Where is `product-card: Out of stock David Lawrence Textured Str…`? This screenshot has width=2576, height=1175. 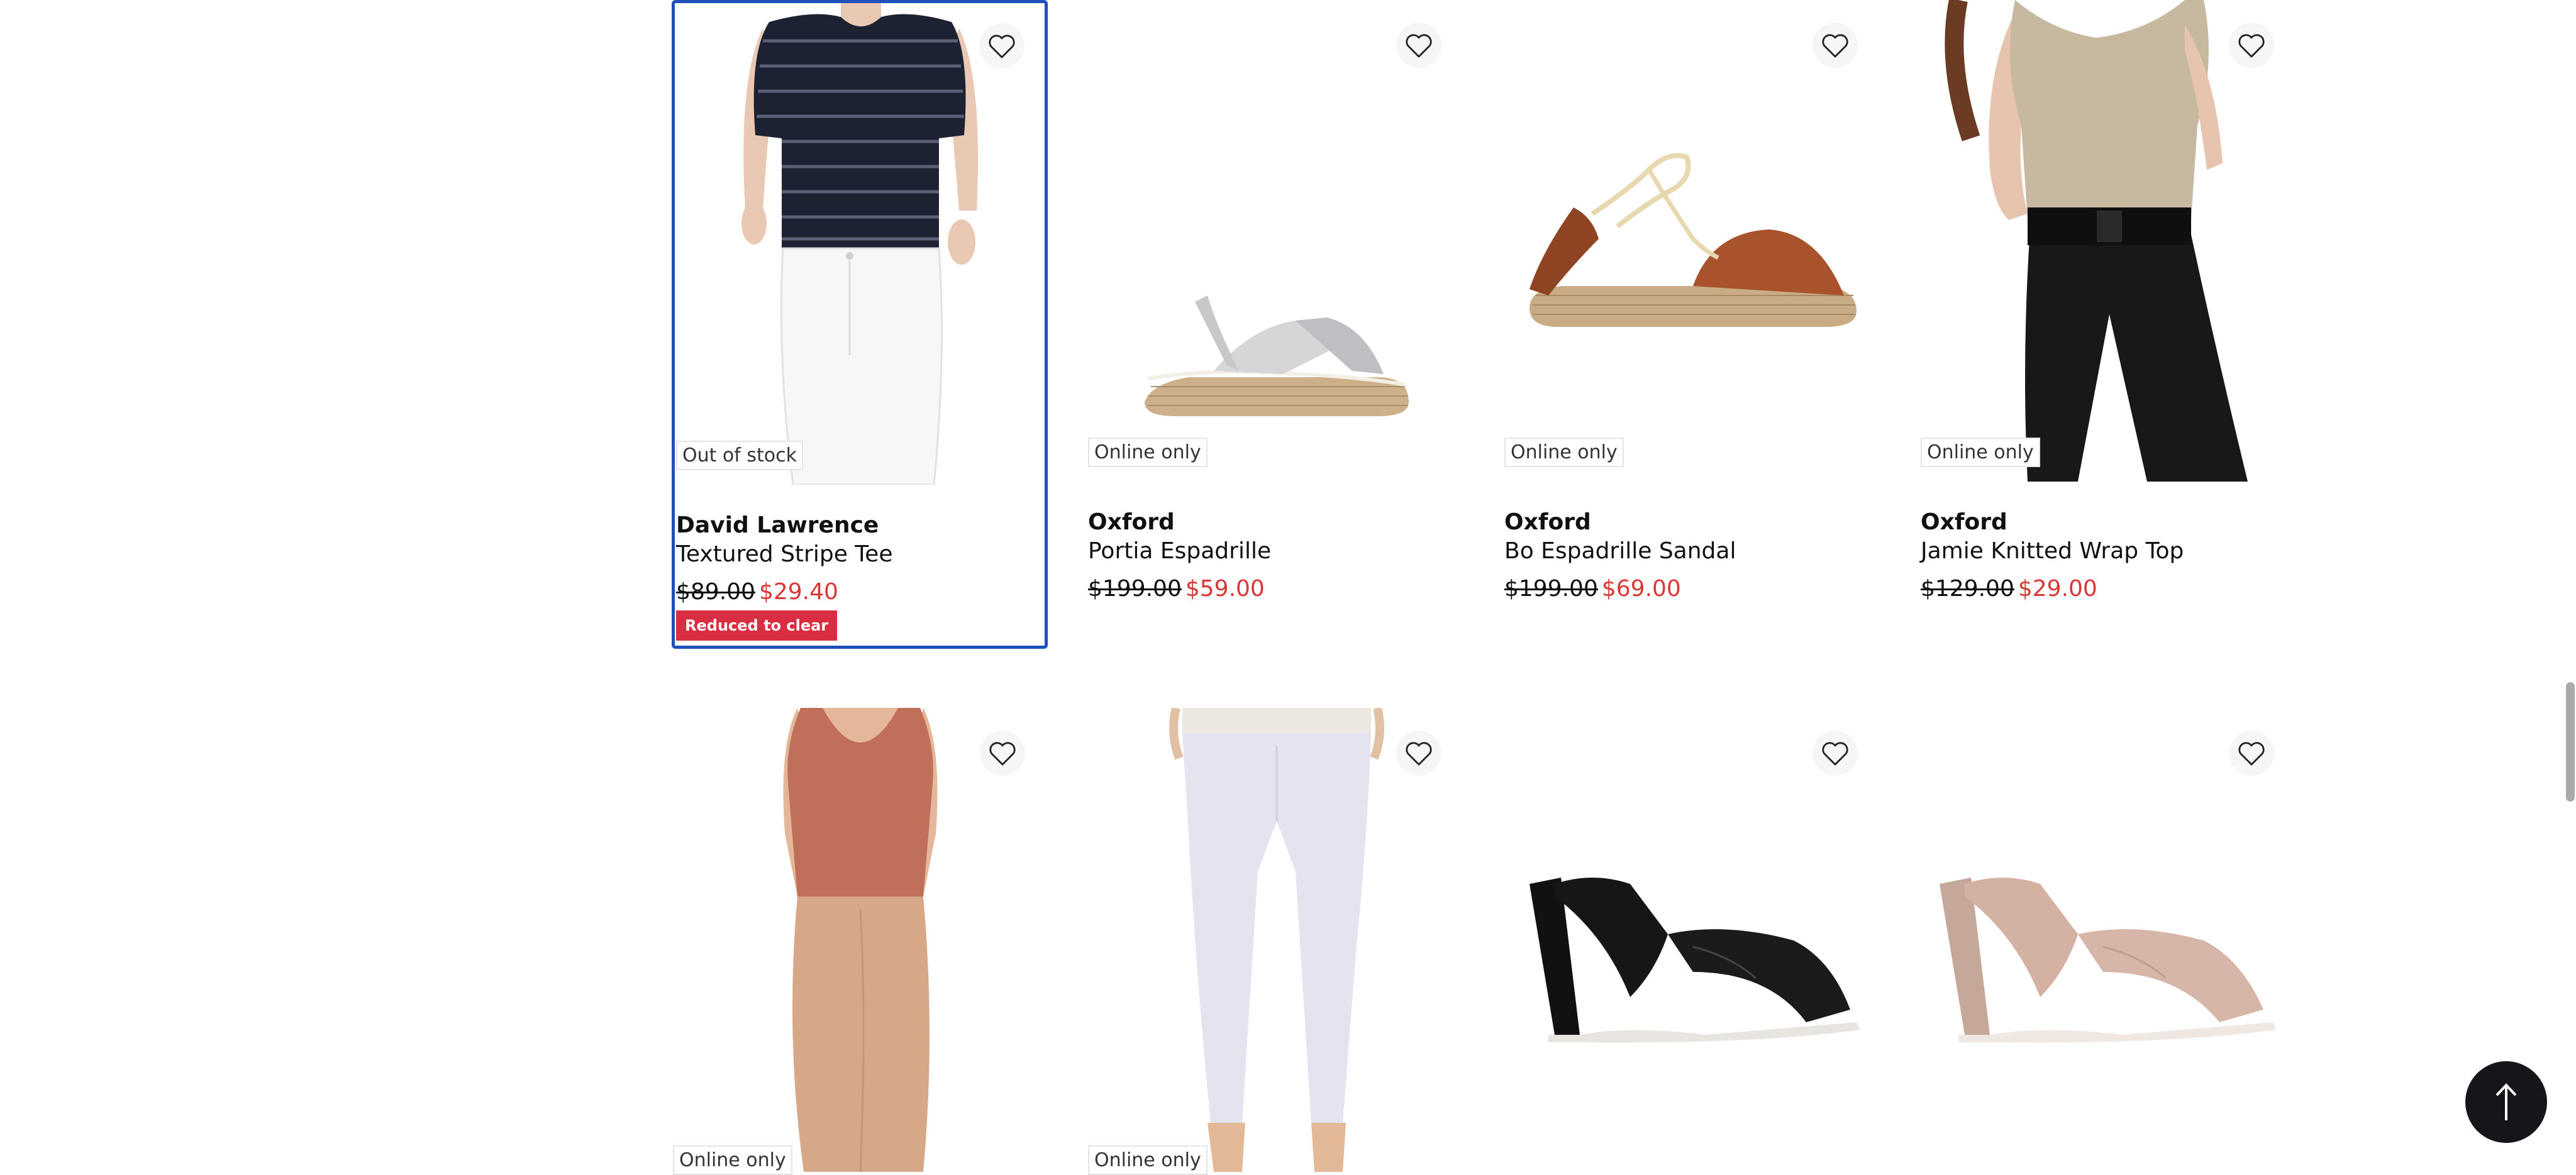 product-card: Out of stock David Lawrence Textured Str… is located at coordinates (860, 324).